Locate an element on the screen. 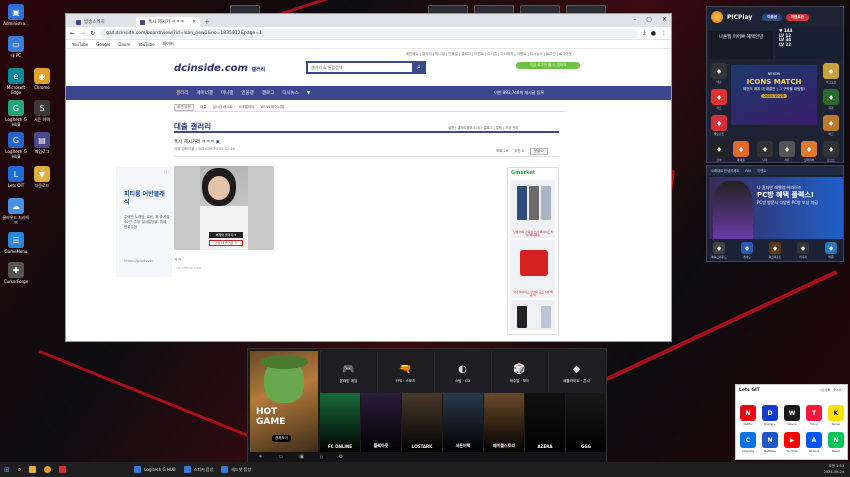 The height and width of the screenshot is (477, 850). nav-item: 갤로그 is located at coordinates (268, 93).